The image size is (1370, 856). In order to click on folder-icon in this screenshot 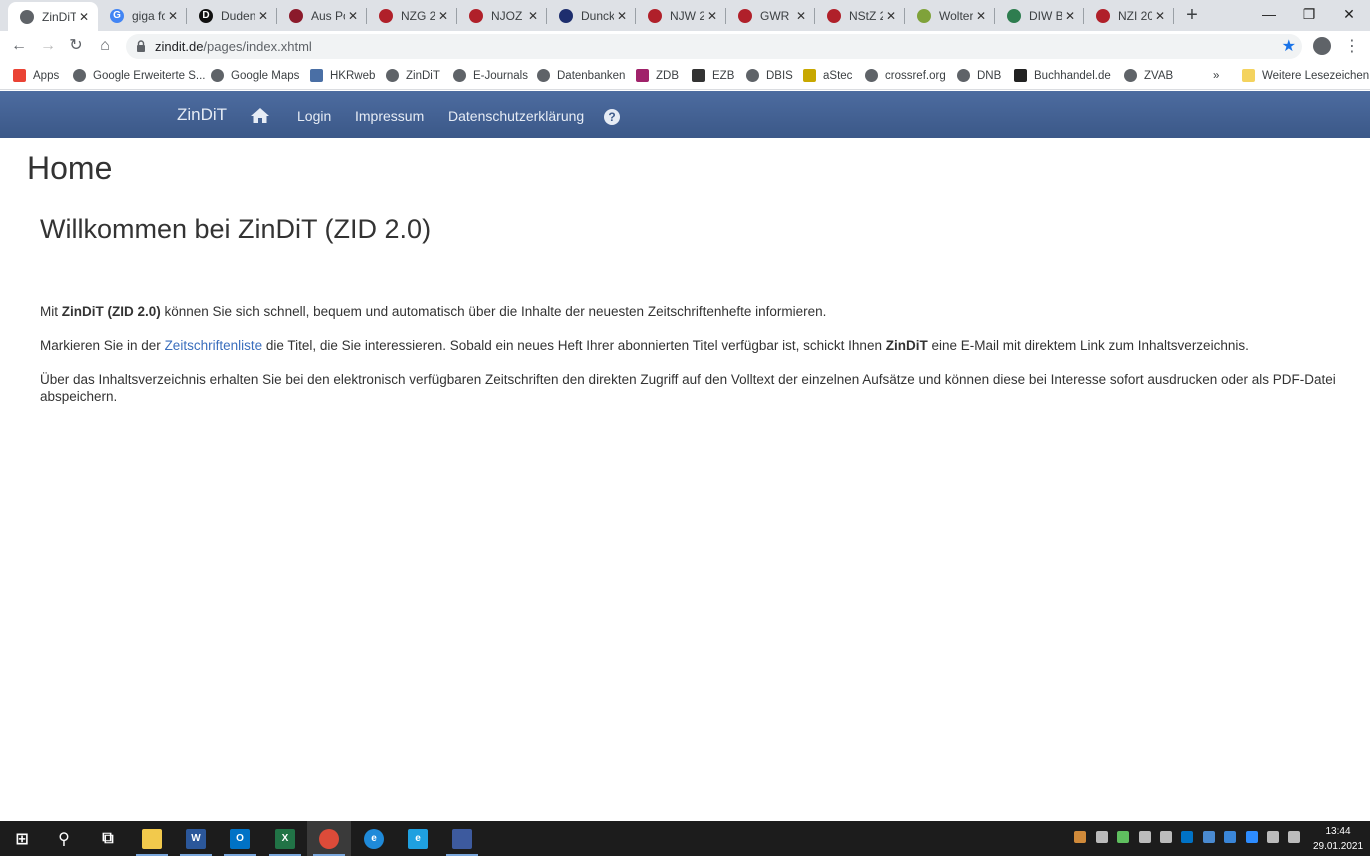, I will do `click(1248, 75)`.